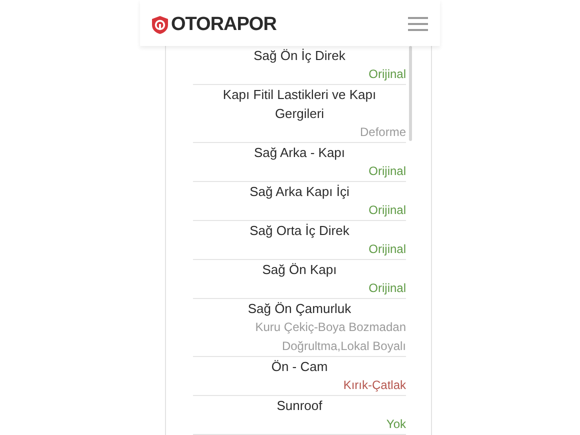 The height and width of the screenshot is (435, 580). I want to click on part-status: Deforme, so click(382, 132).